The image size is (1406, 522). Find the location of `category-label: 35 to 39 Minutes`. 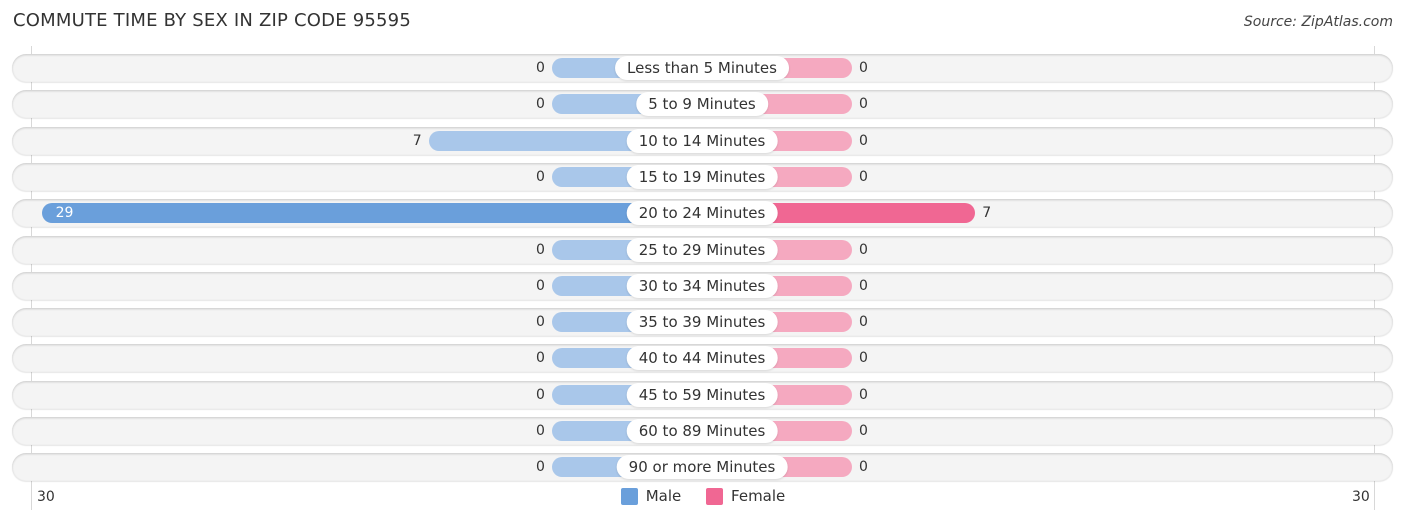

category-label: 35 to 39 Minutes is located at coordinates (702, 322).